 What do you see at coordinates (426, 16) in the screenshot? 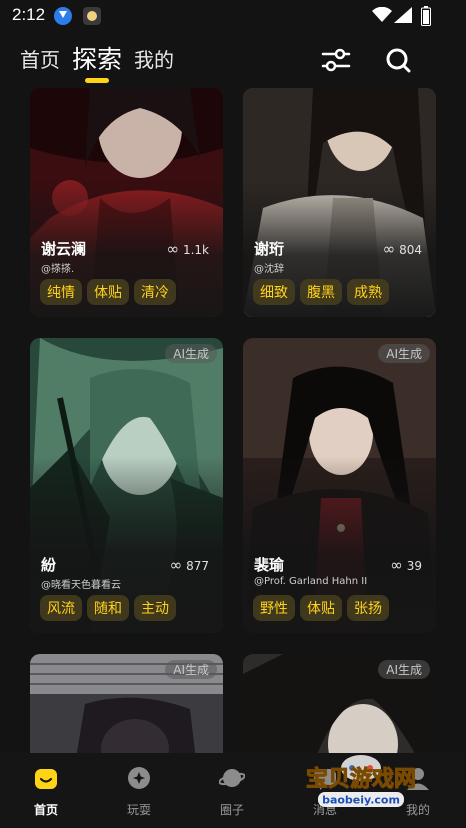
I see `battery-icon` at bounding box center [426, 16].